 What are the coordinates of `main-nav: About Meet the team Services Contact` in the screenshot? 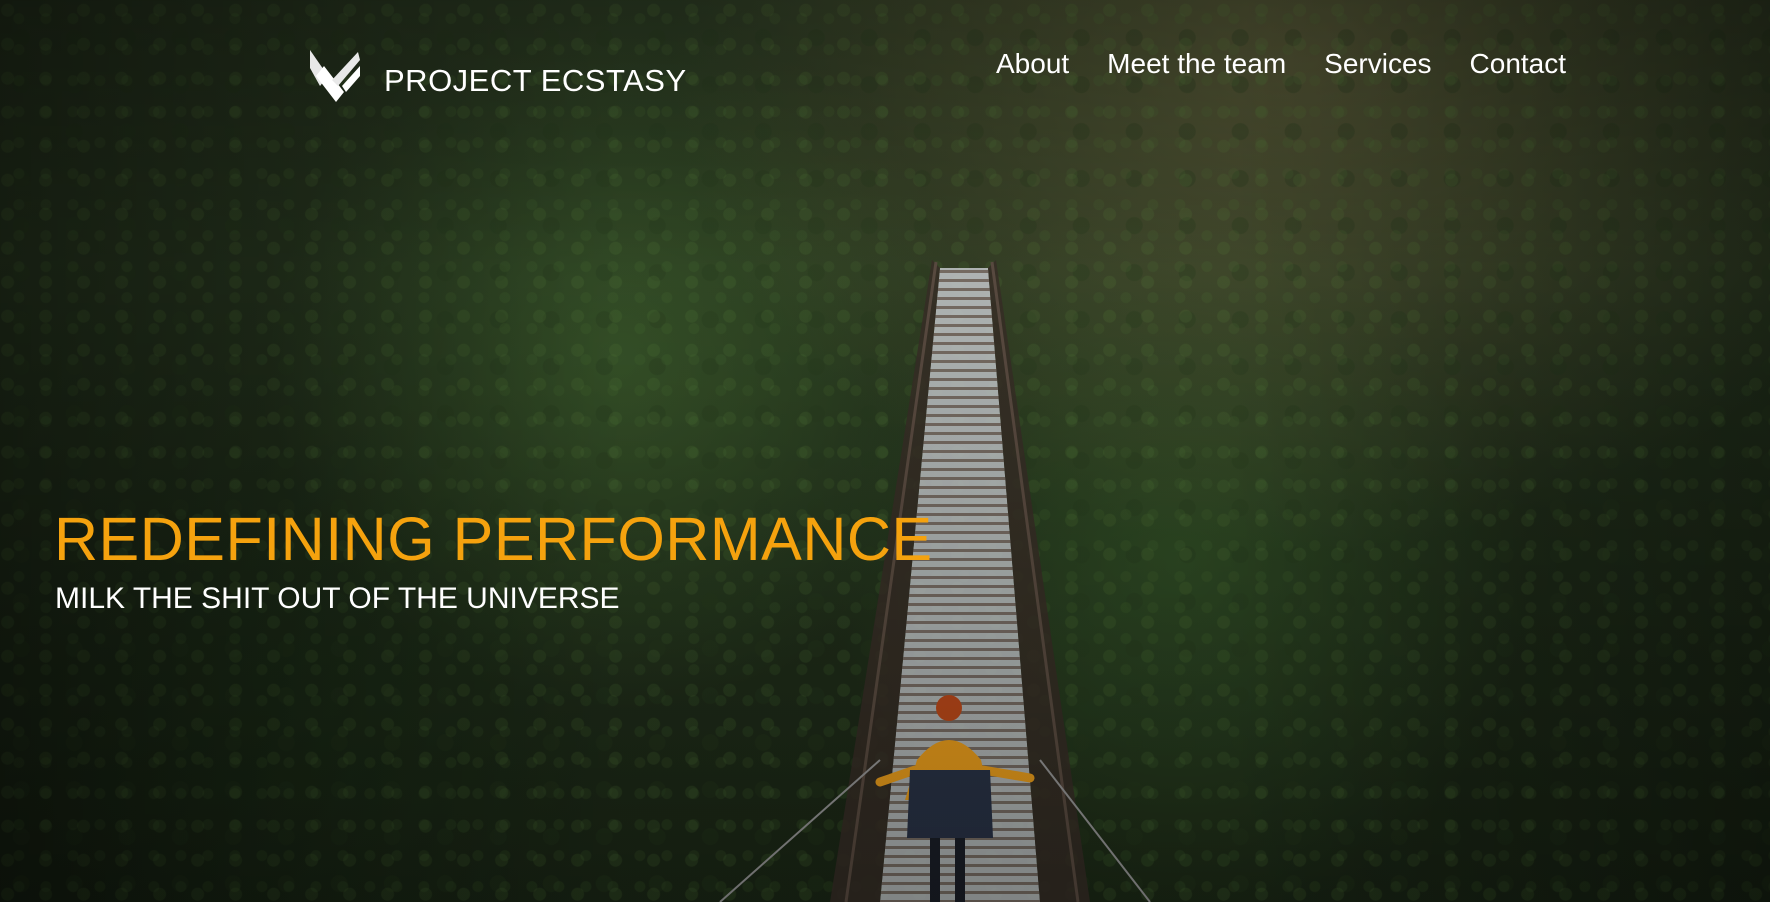 It's located at (1281, 64).